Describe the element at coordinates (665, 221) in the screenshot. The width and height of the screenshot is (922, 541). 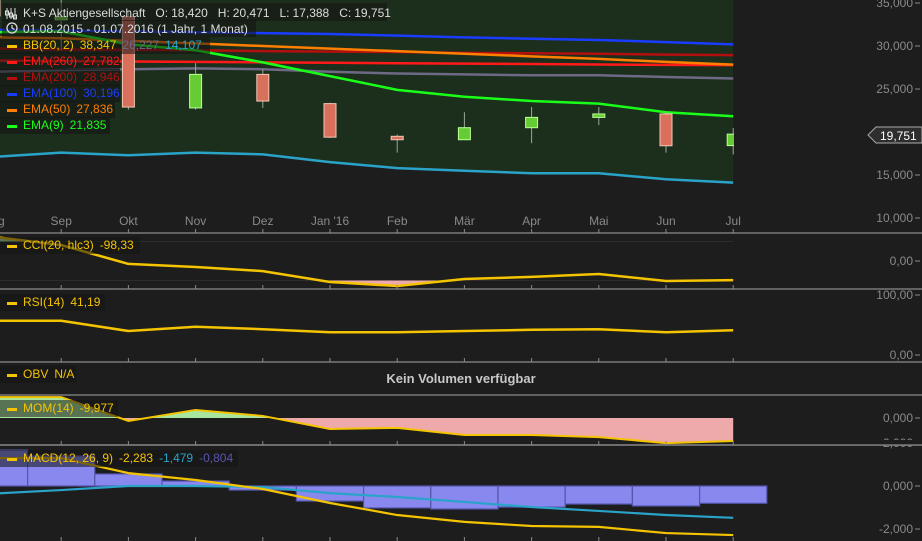
I see `month-axis-label: Jun` at that location.